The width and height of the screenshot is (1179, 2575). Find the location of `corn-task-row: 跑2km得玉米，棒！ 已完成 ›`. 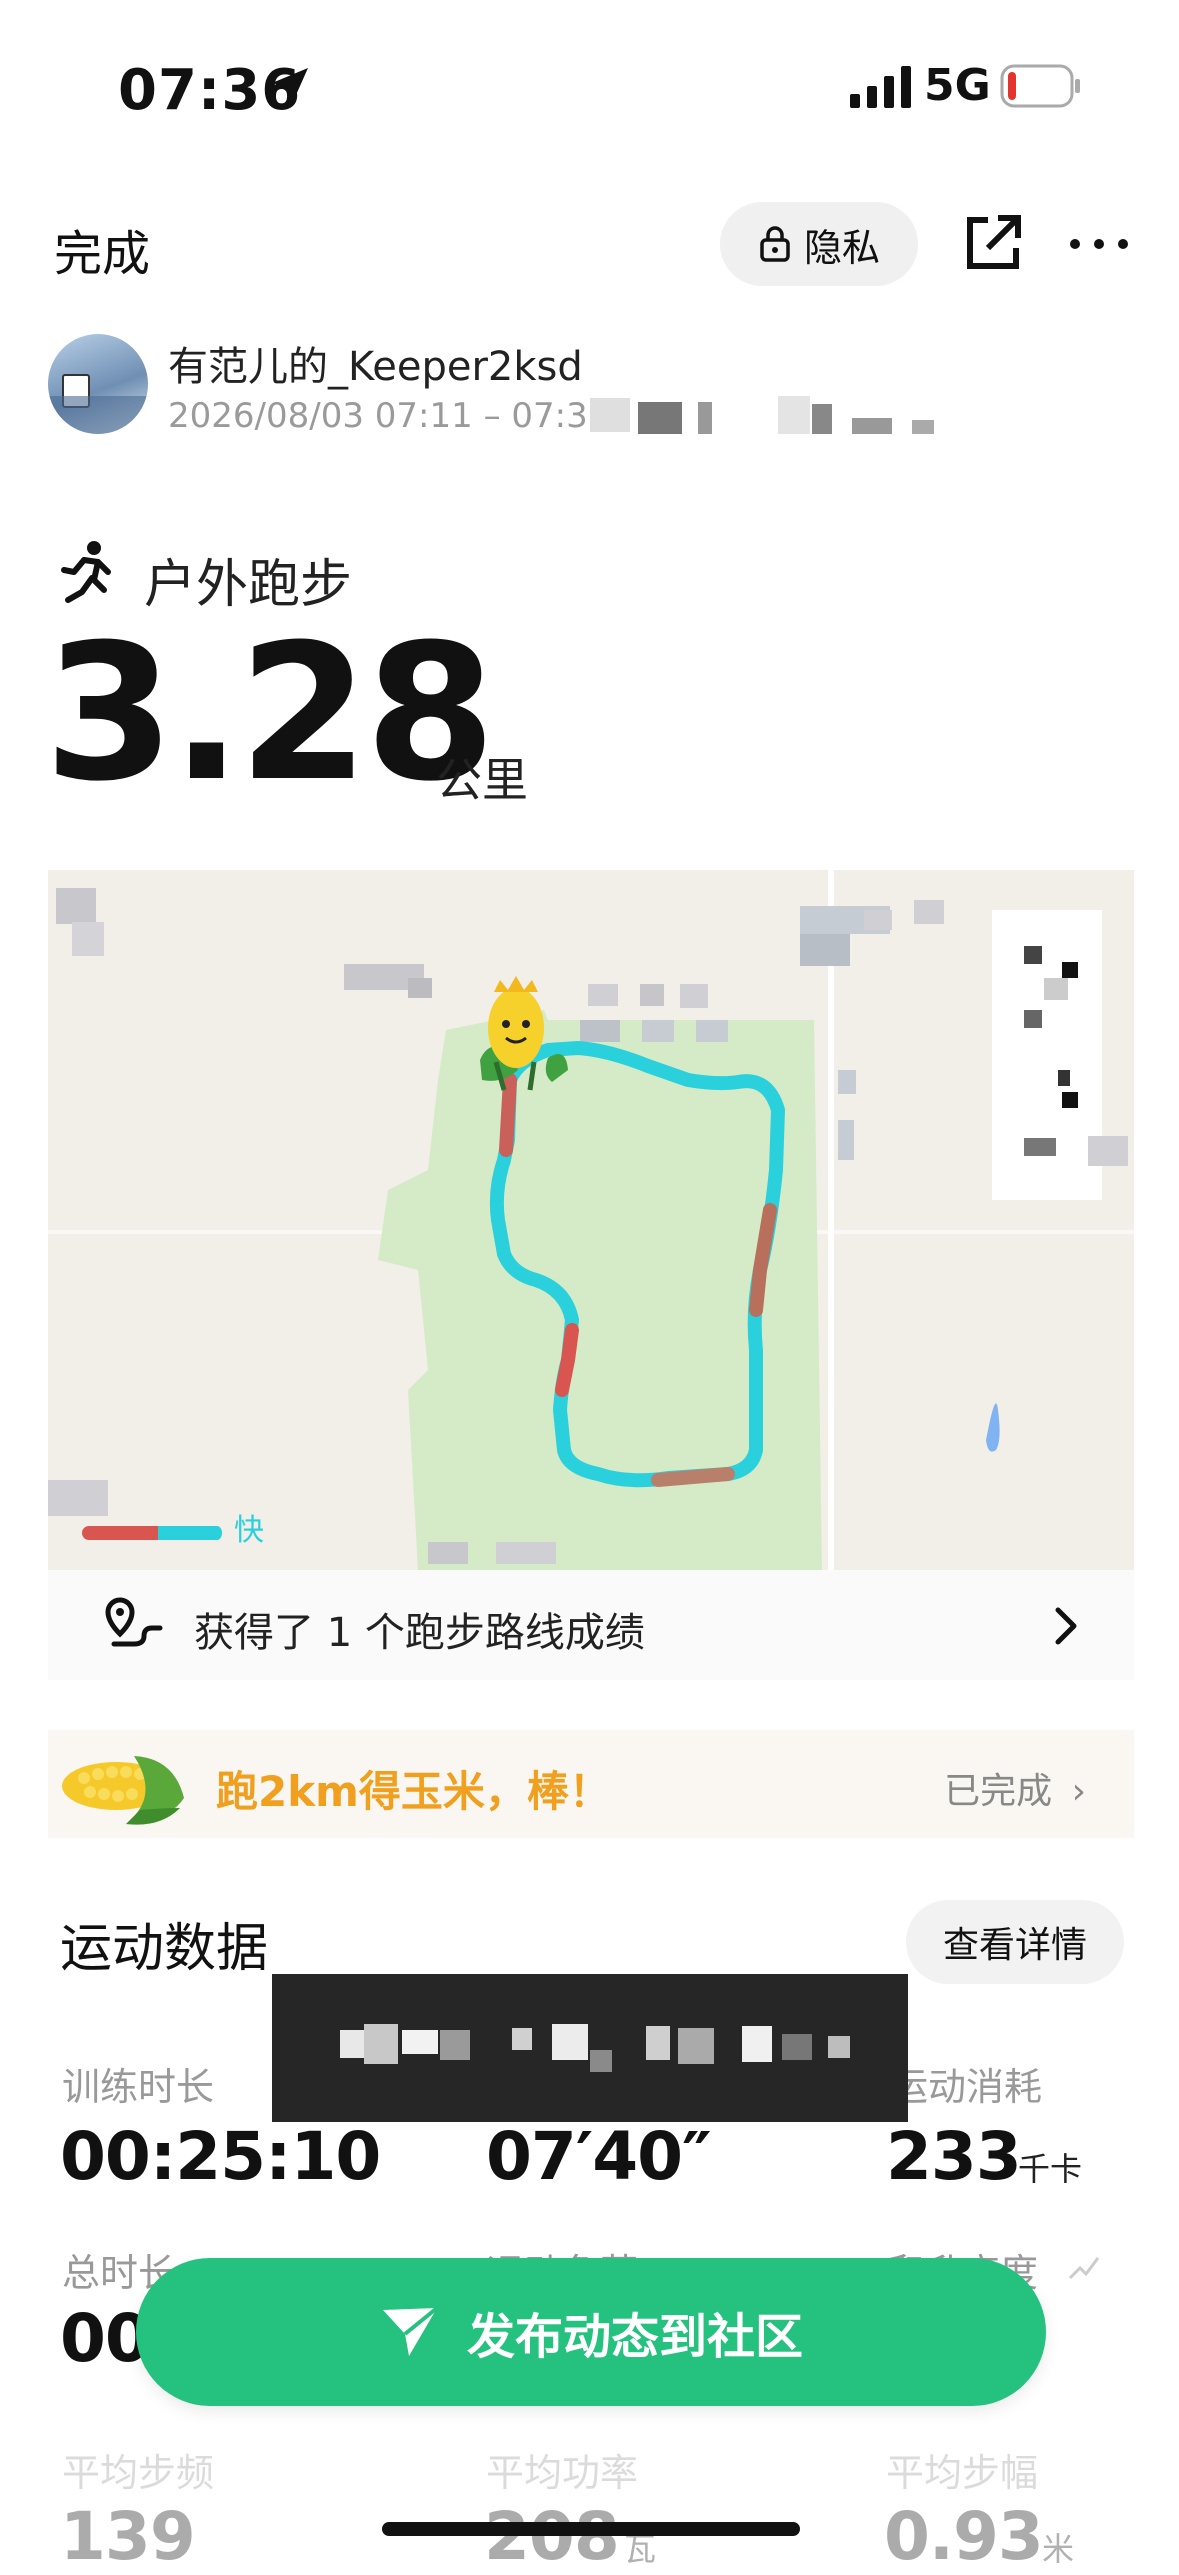

corn-task-row: 跑2km得玉米，棒！ 已完成 › is located at coordinates (591, 1784).